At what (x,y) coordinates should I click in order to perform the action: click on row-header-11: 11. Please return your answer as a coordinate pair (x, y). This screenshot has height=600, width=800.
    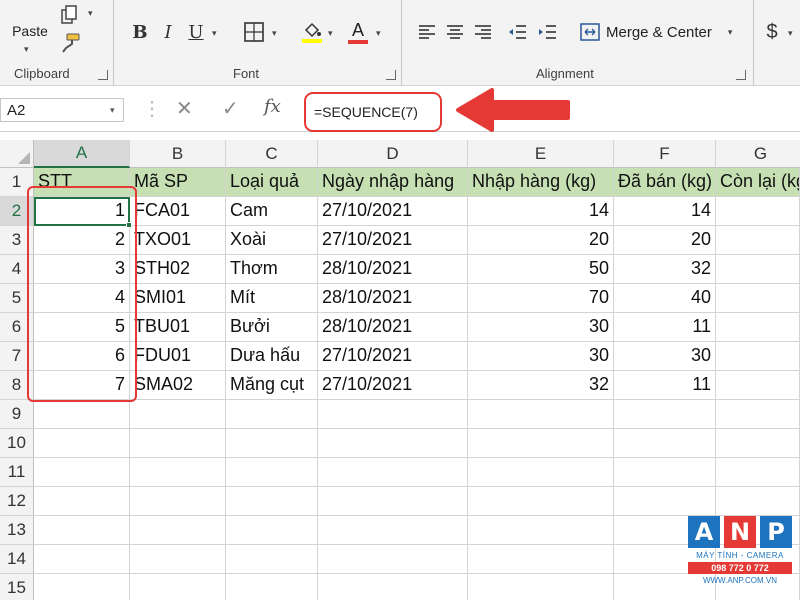
    Looking at the image, I should click on (17, 472).